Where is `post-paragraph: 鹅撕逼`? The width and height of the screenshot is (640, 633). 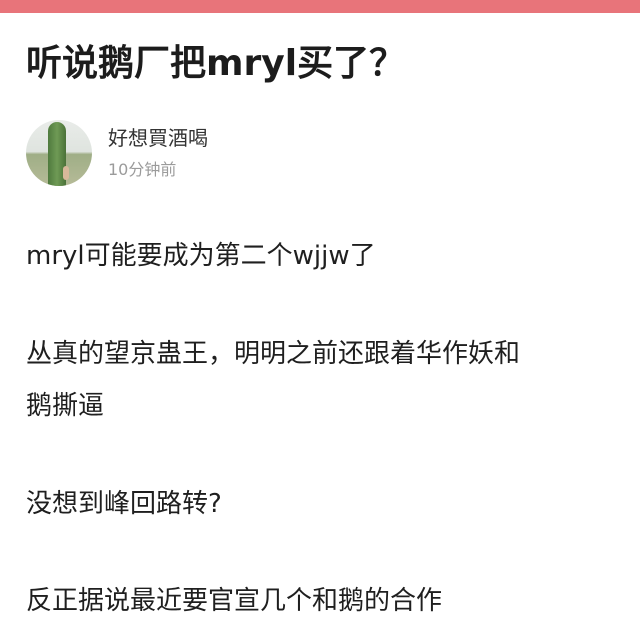 post-paragraph: 鹅撕逼 is located at coordinates (65, 406).